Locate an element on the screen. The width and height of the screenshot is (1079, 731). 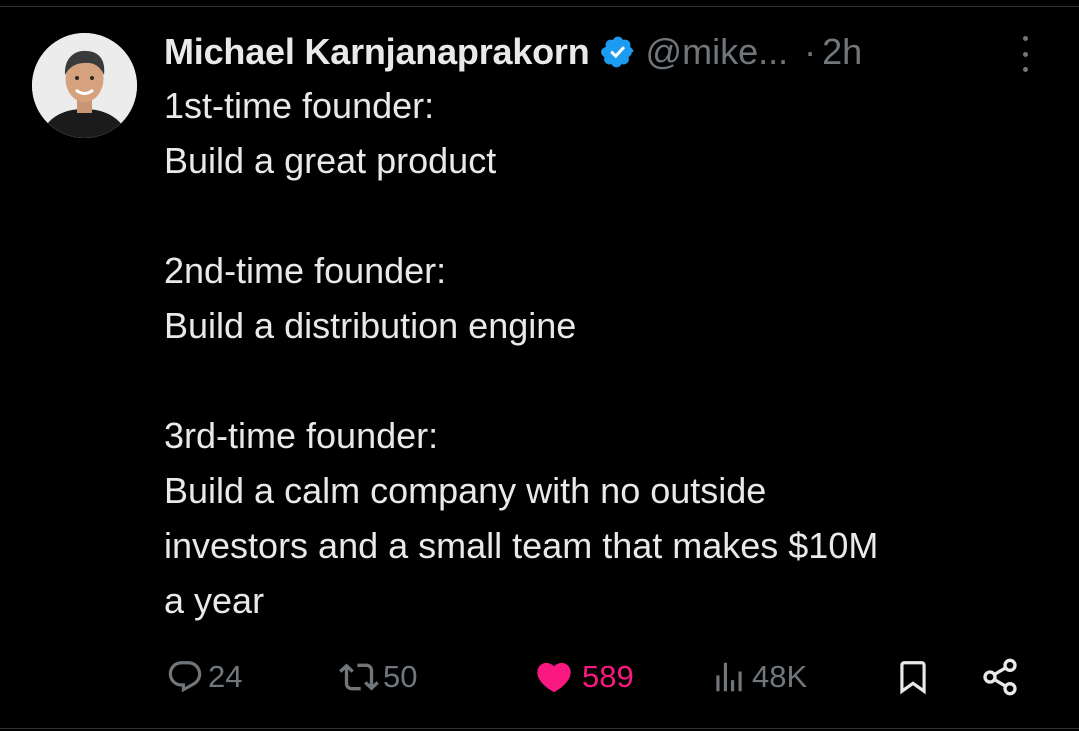
tweet-line: Build a distribution engine is located at coordinates (370, 325).